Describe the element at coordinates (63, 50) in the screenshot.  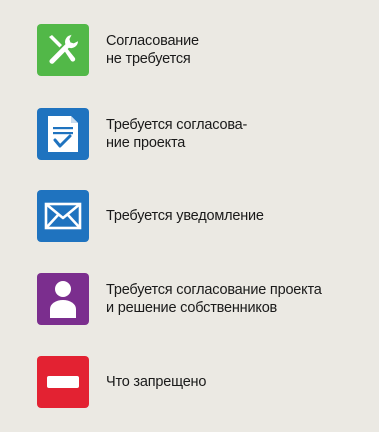
I see `wrench-icon` at that location.